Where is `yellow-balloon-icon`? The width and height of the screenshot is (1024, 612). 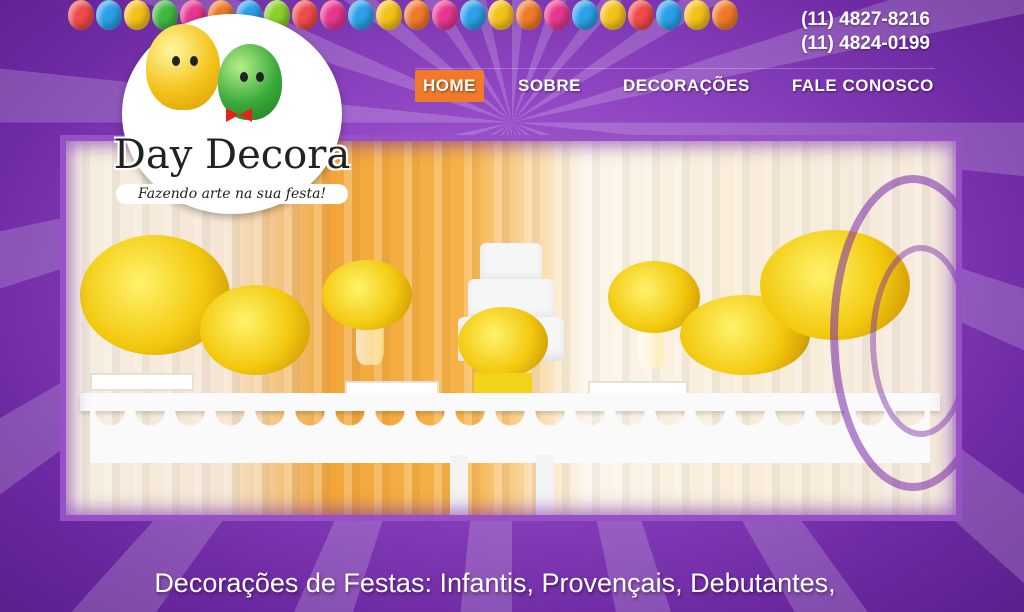
yellow-balloon-icon is located at coordinates (183, 67).